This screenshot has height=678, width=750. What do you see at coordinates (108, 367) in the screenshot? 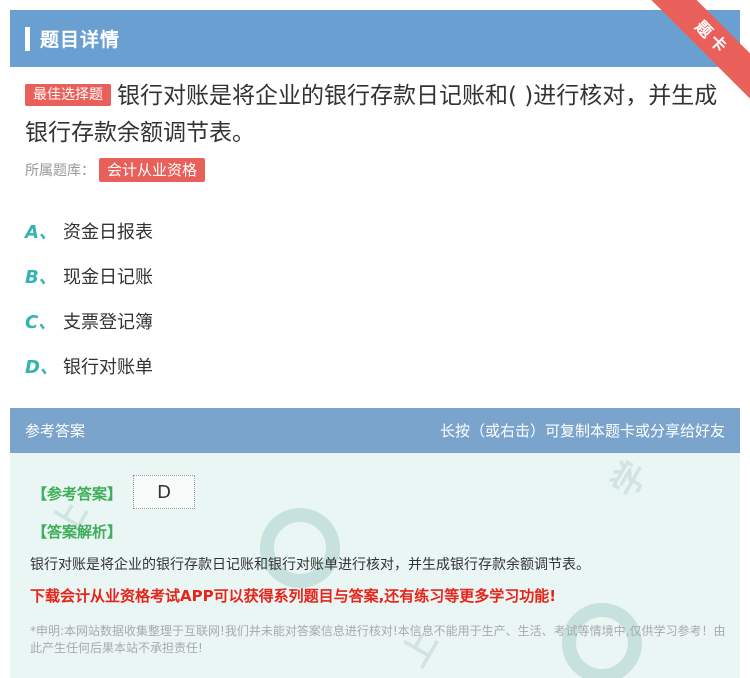
I see `option-text: 银行对账单` at bounding box center [108, 367].